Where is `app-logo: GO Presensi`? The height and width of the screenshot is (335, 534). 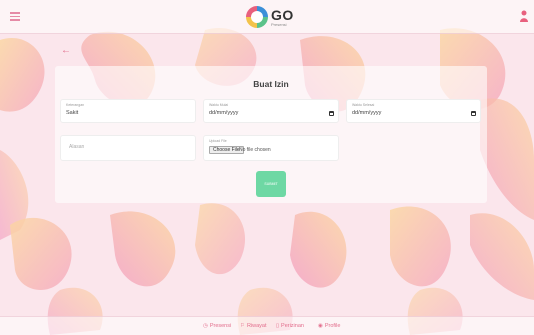 app-logo: GO Presensi is located at coordinates (270, 17).